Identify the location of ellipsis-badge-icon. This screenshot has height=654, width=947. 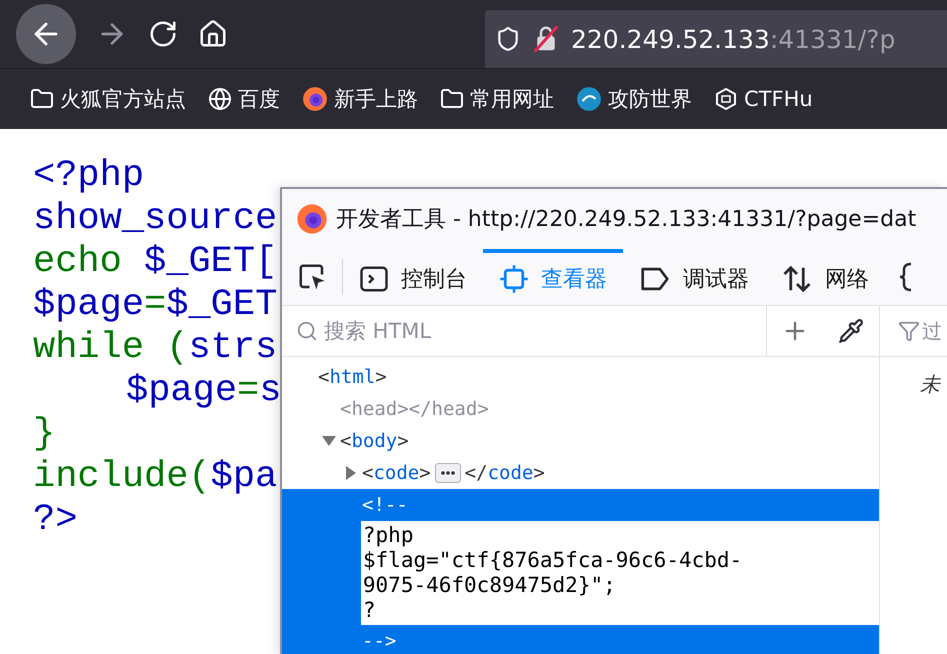
(447, 473).